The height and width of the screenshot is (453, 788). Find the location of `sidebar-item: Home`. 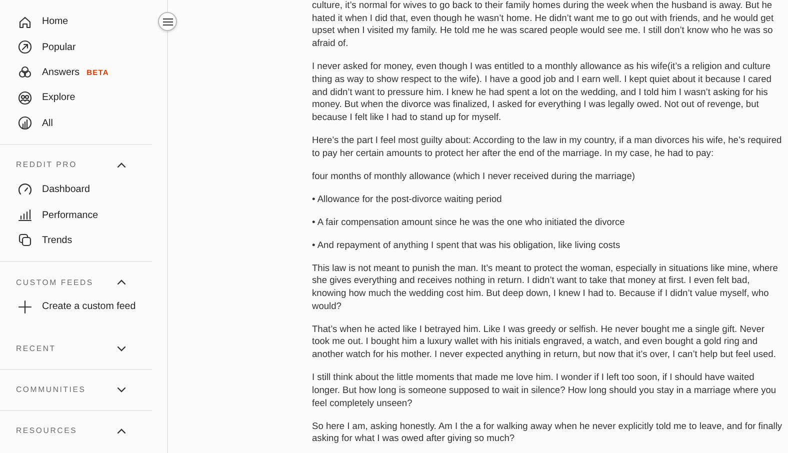

sidebar-item: Home is located at coordinates (76, 21).